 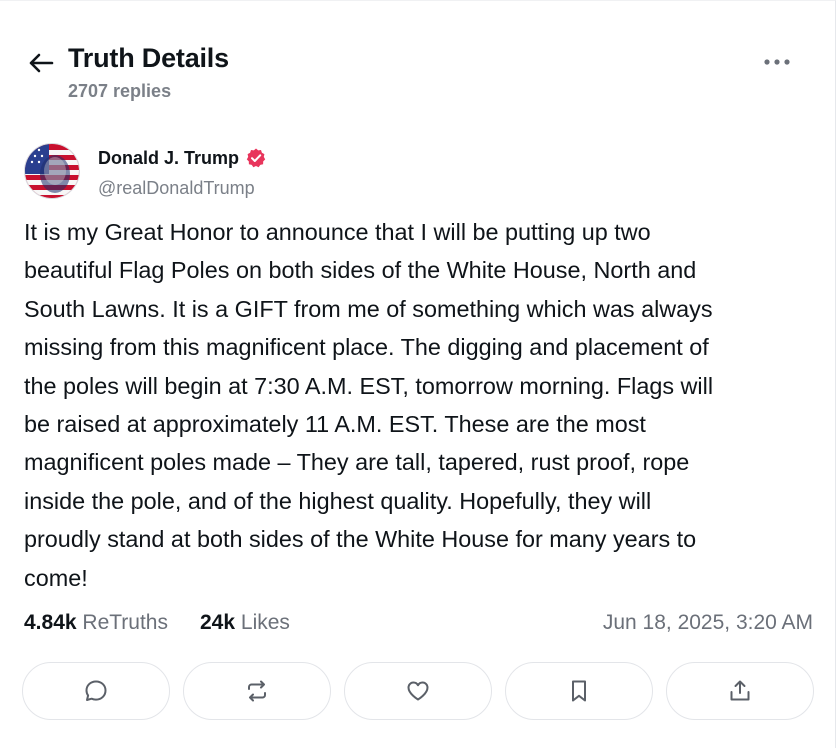 I want to click on retruth-button, so click(x=257, y=691).